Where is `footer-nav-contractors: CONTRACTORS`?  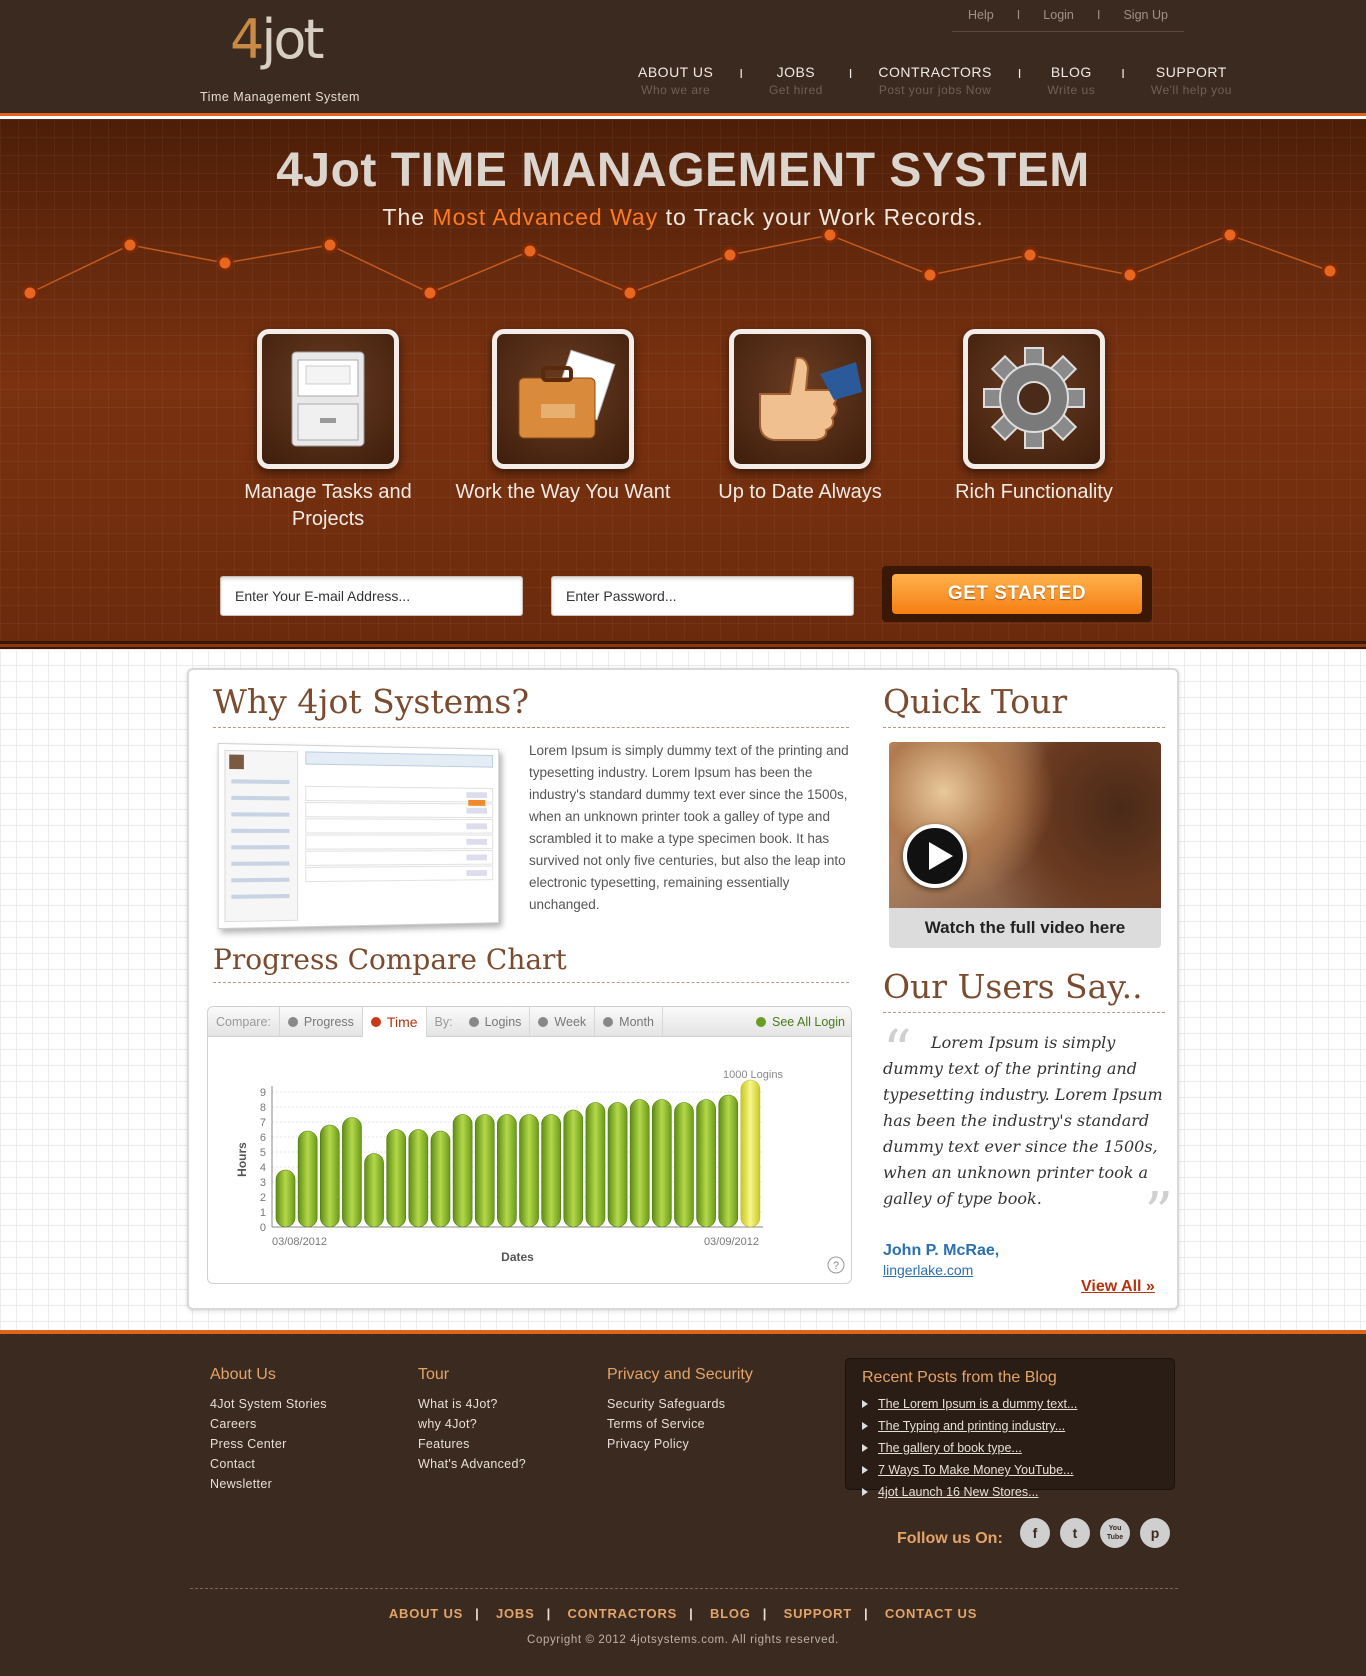
footer-nav-contractors: CONTRACTORS is located at coordinates (622, 1613).